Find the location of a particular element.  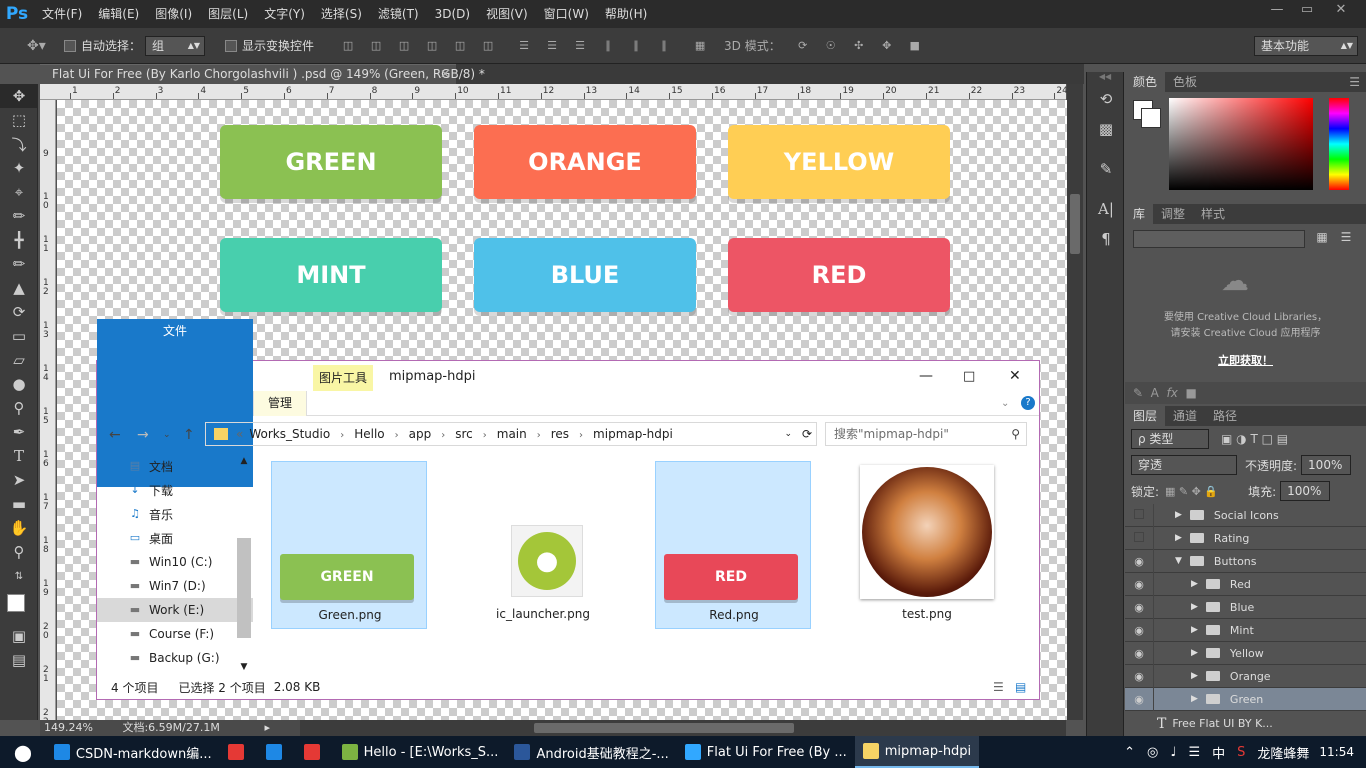

menu-item: 文字(Y) is located at coordinates (284, 14).